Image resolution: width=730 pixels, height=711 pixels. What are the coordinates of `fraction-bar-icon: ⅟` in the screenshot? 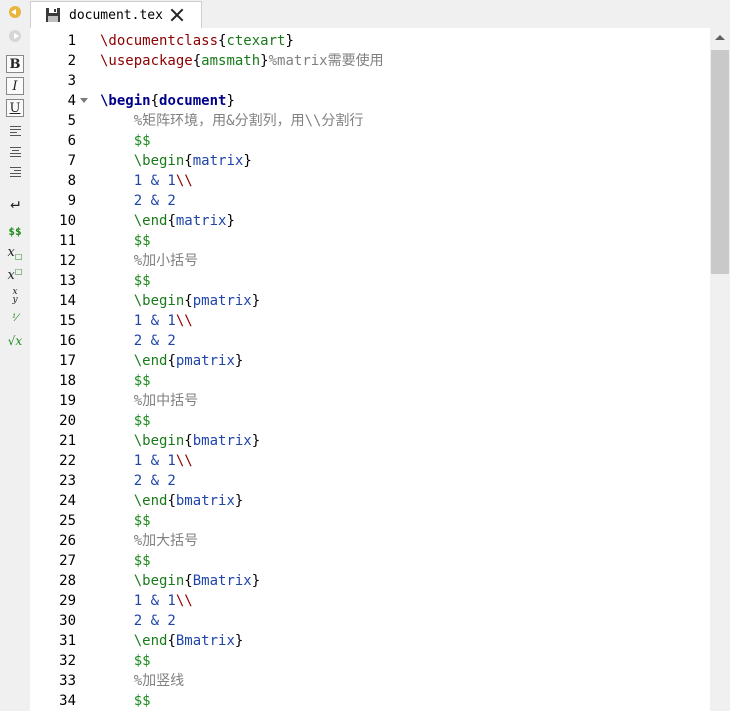 It's located at (15, 318).